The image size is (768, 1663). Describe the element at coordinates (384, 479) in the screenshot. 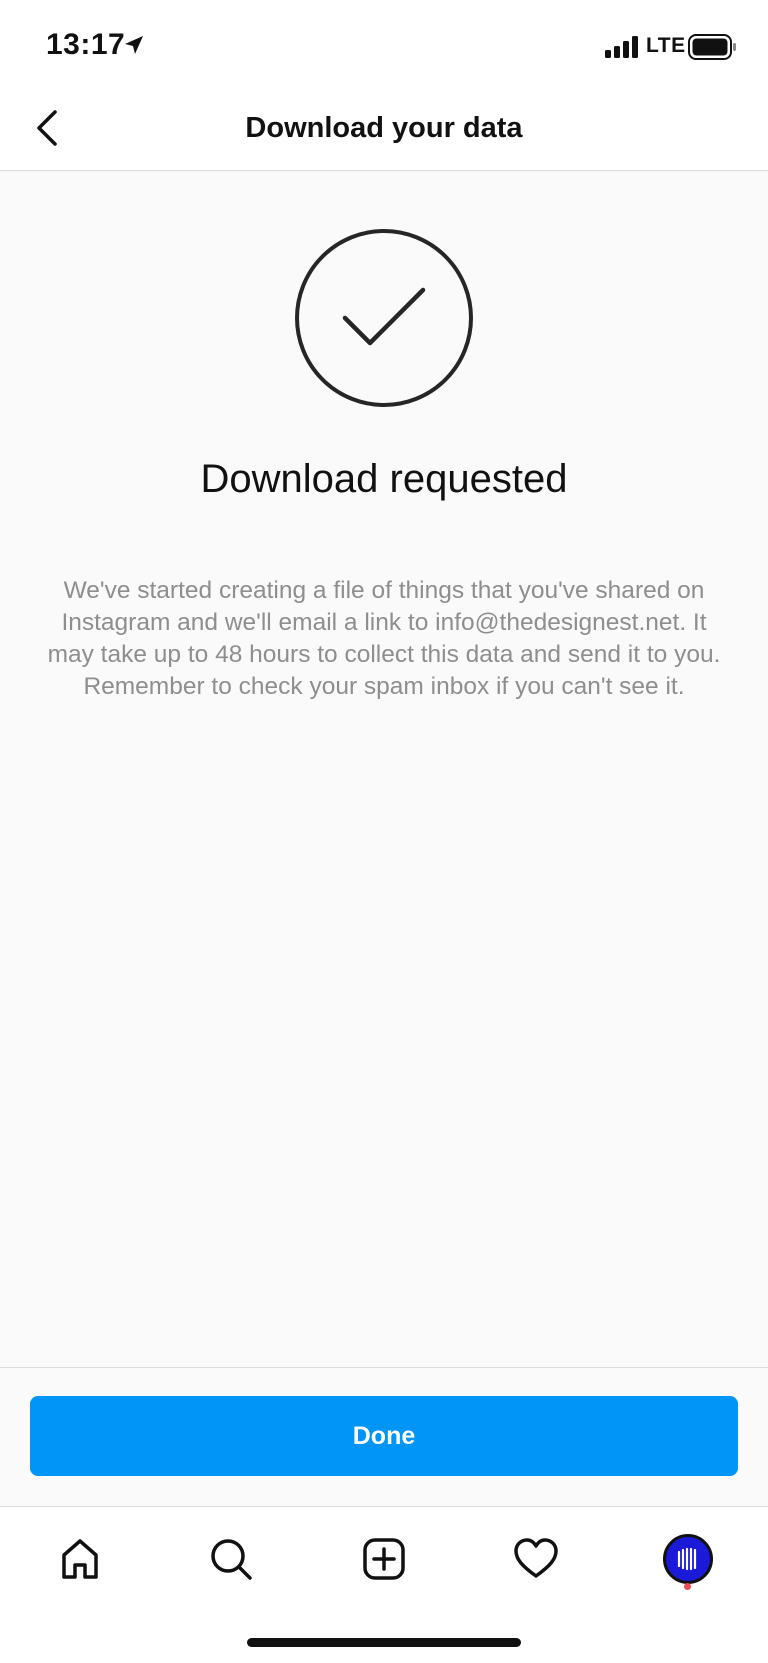

I see `headline: Download requested` at that location.